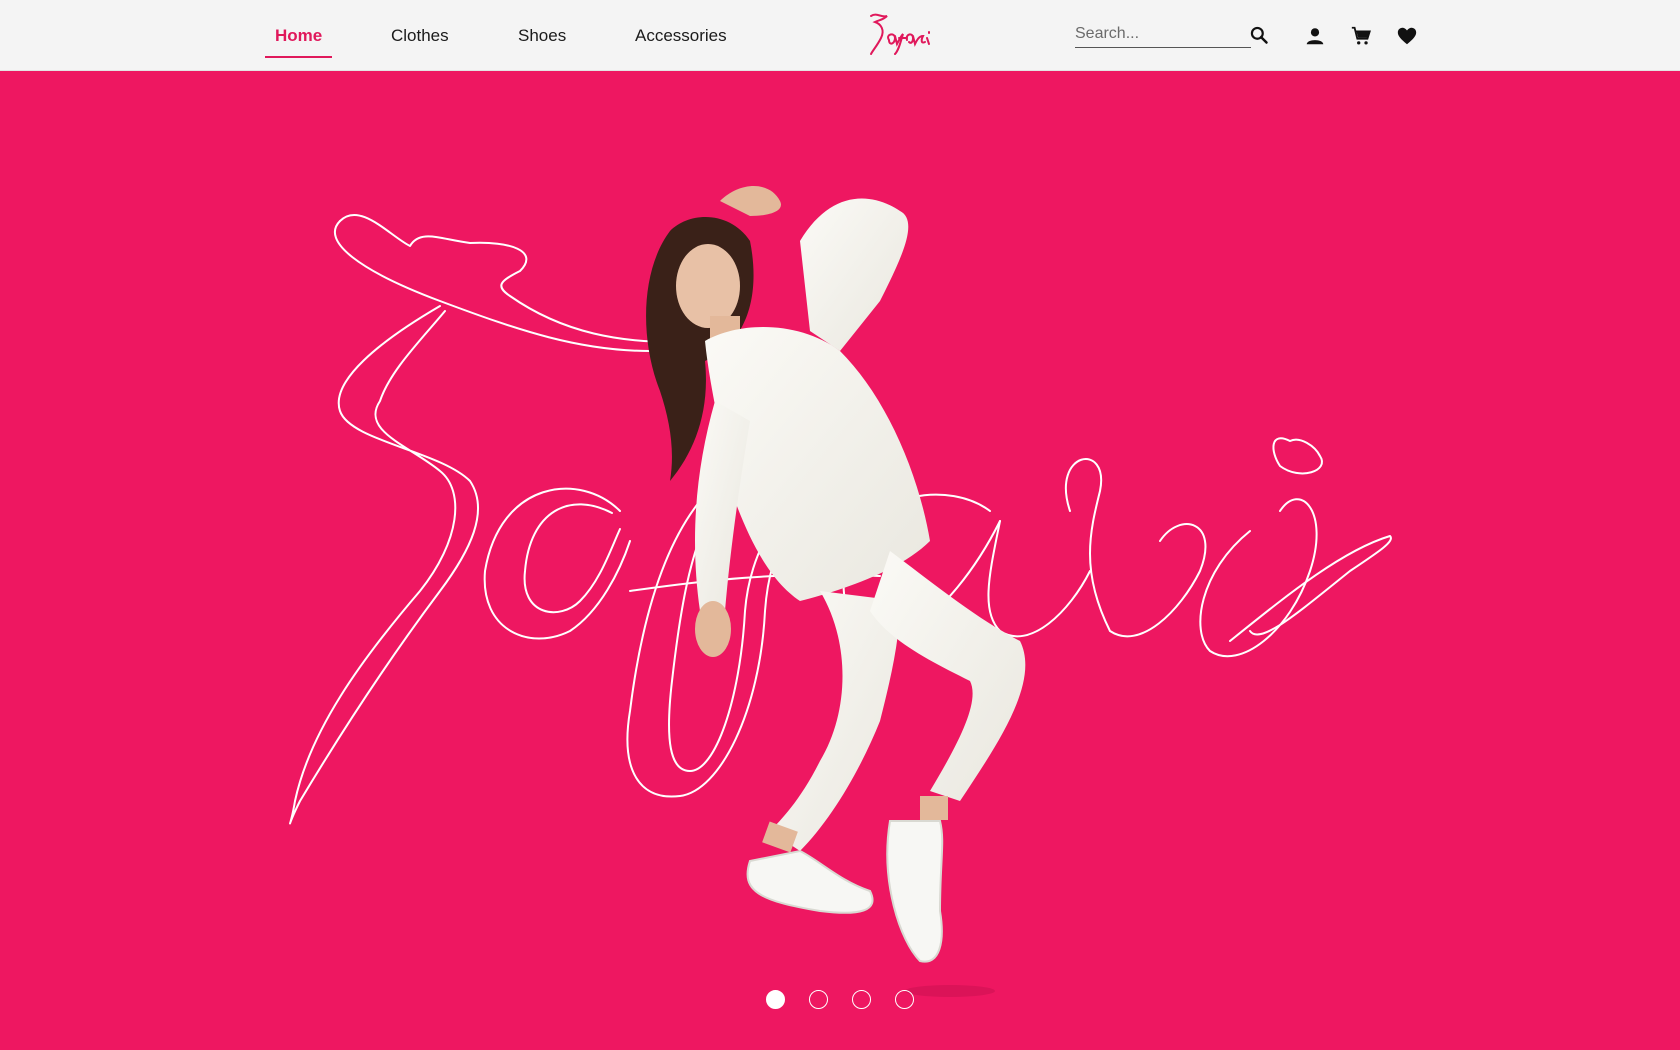  I want to click on cart-icon, so click(1361, 36).